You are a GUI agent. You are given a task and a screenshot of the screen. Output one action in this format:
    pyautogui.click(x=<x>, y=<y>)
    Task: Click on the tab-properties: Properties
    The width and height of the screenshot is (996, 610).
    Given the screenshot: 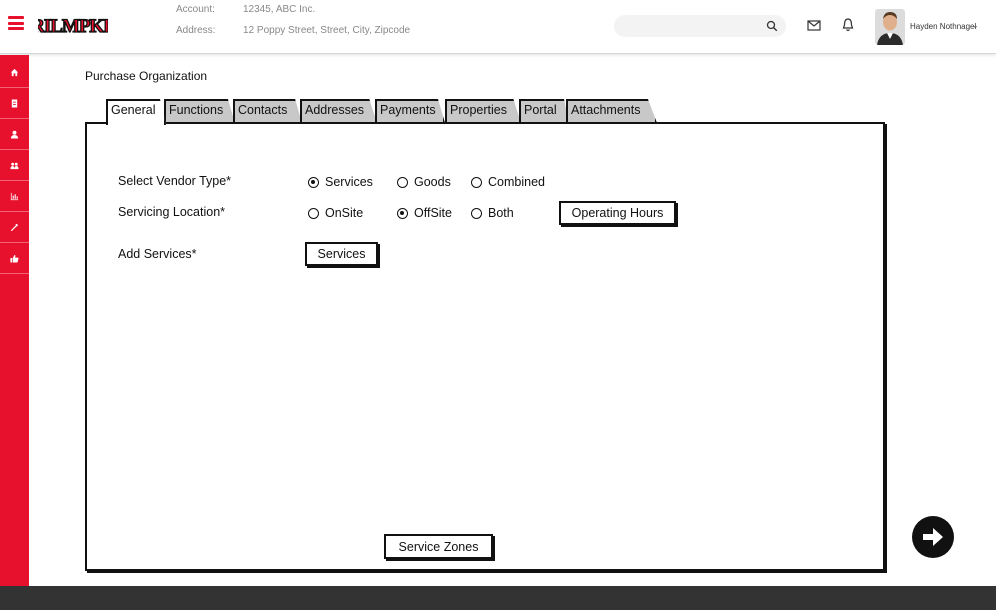 What is the action you would take?
    pyautogui.click(x=483, y=111)
    